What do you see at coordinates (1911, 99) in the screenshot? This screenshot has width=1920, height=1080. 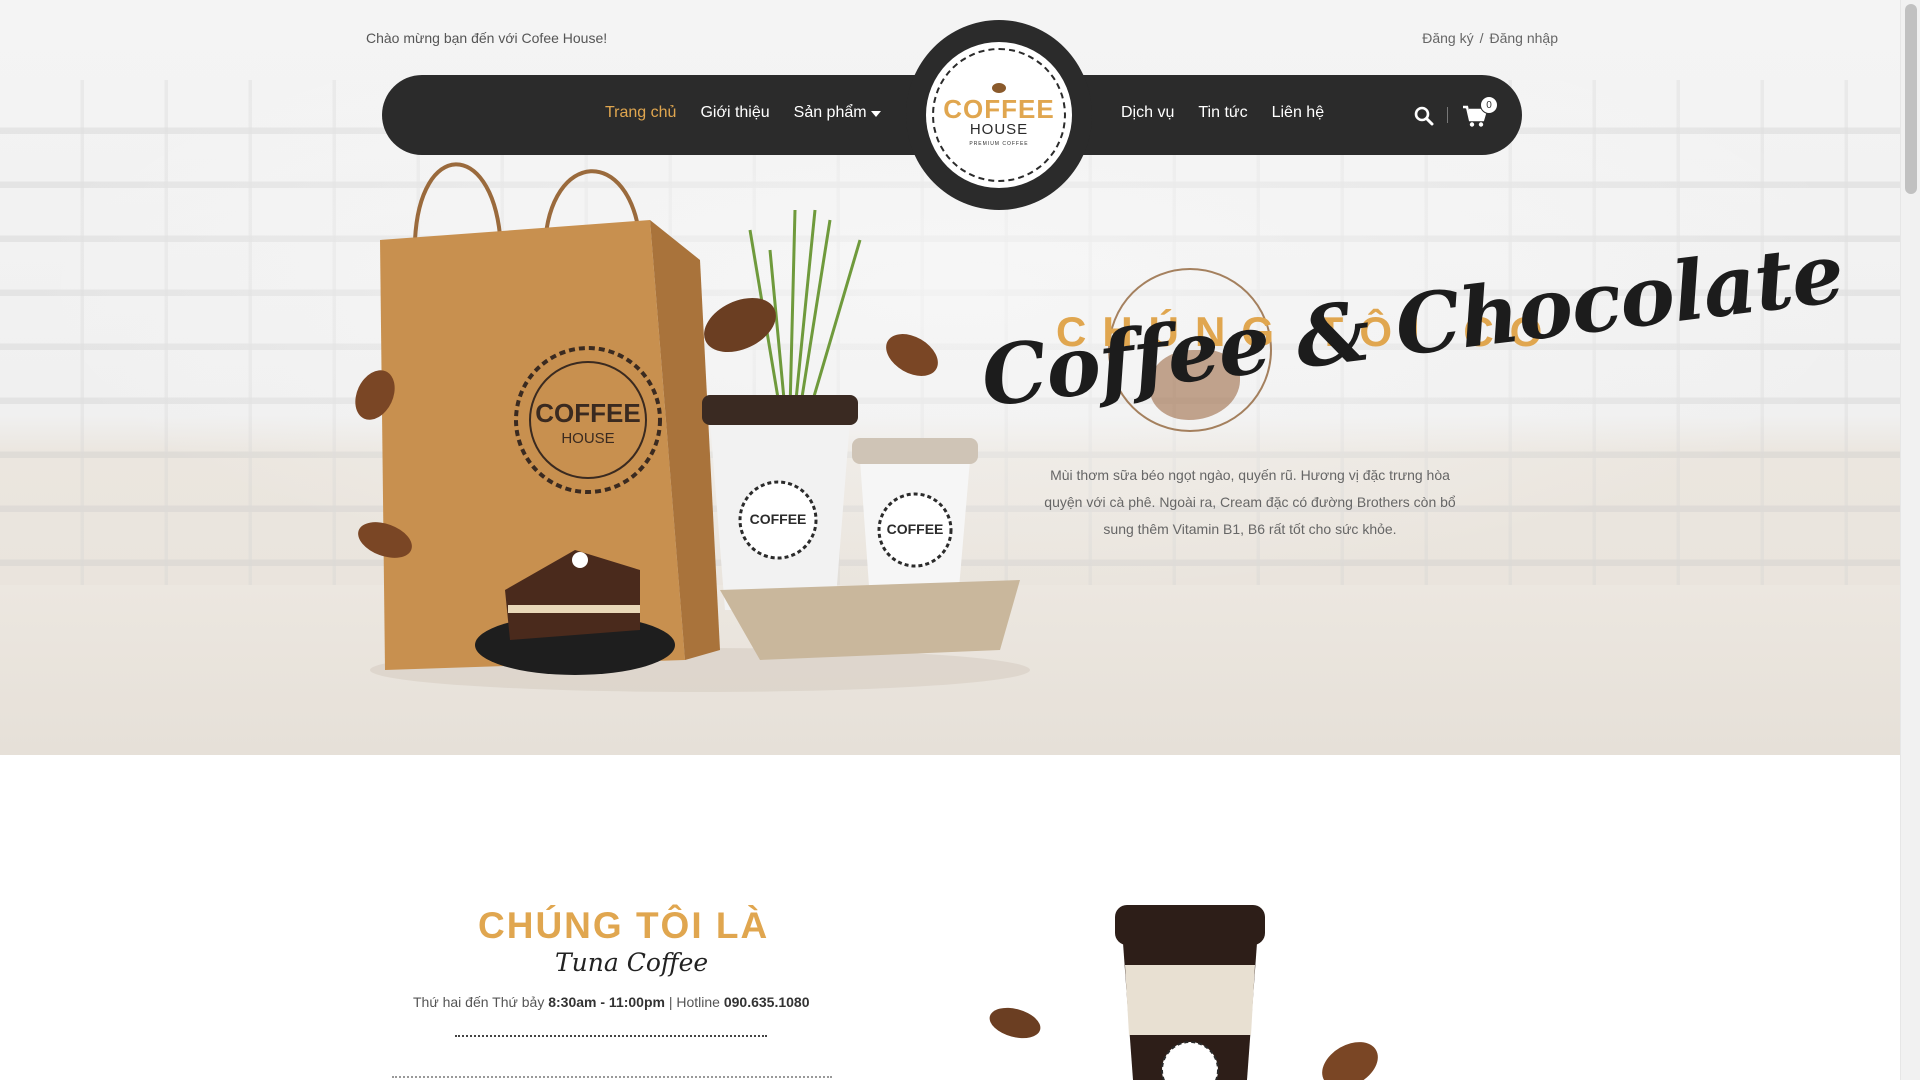 I see `scrollbar-thumb` at bounding box center [1911, 99].